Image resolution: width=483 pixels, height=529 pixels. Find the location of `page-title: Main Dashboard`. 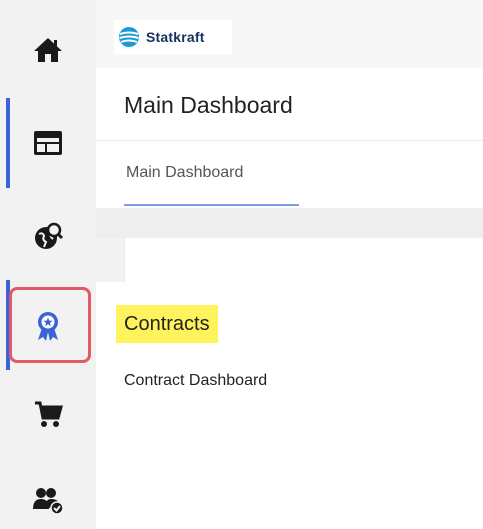

page-title: Main Dashboard is located at coordinates (208, 105).